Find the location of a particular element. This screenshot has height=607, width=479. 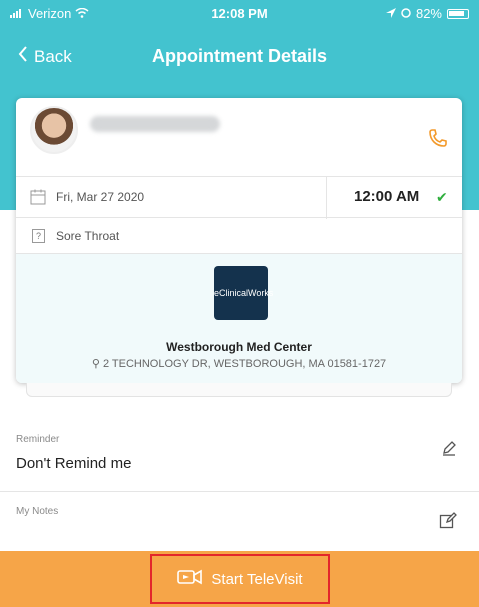

battery-percent: 82% is located at coordinates (428, 13).